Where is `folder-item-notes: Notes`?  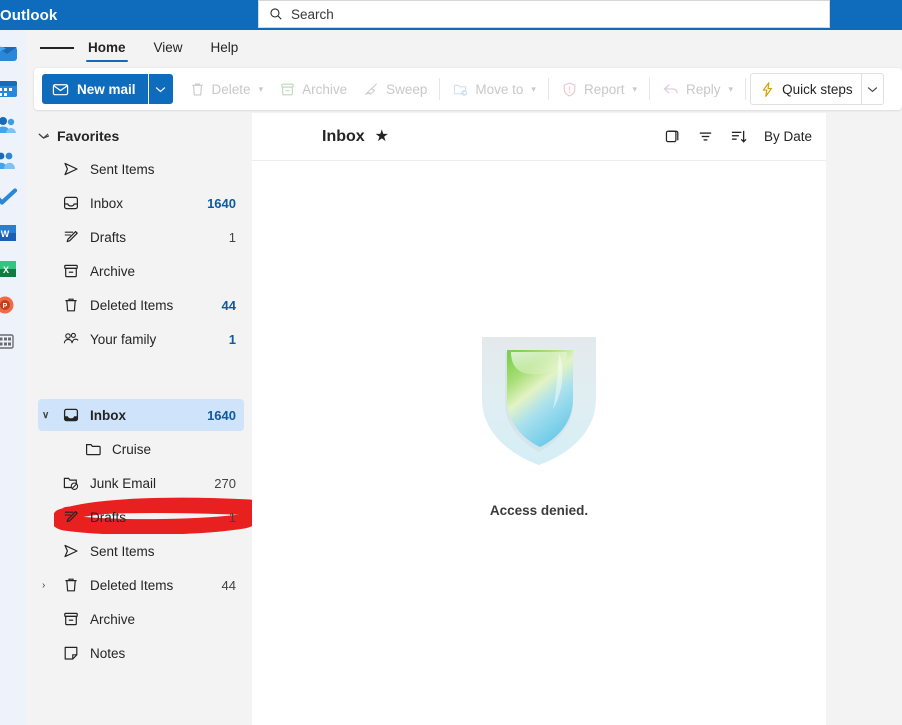
folder-item-notes: Notes is located at coordinates (141, 653).